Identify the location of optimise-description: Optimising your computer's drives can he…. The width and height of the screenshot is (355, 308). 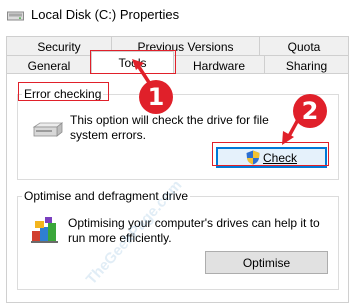
(194, 230).